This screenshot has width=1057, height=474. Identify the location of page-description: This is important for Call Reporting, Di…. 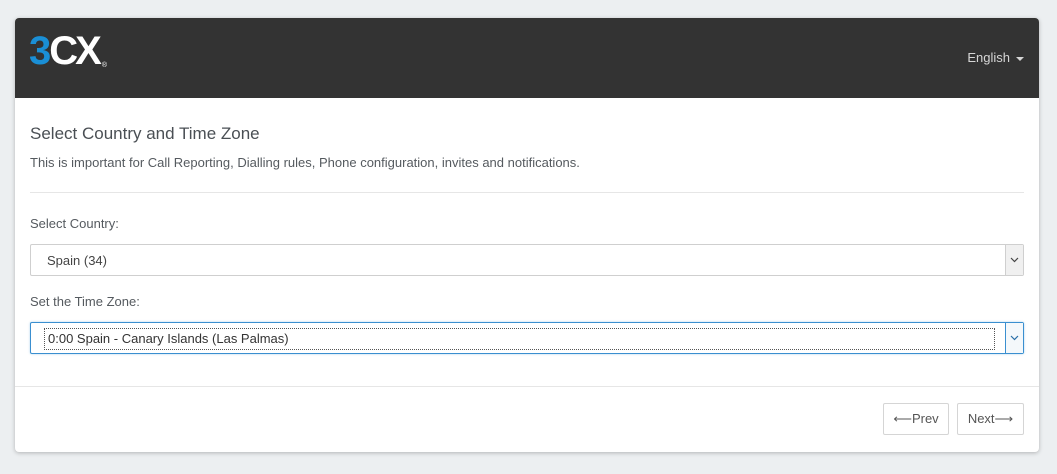
(305, 162).